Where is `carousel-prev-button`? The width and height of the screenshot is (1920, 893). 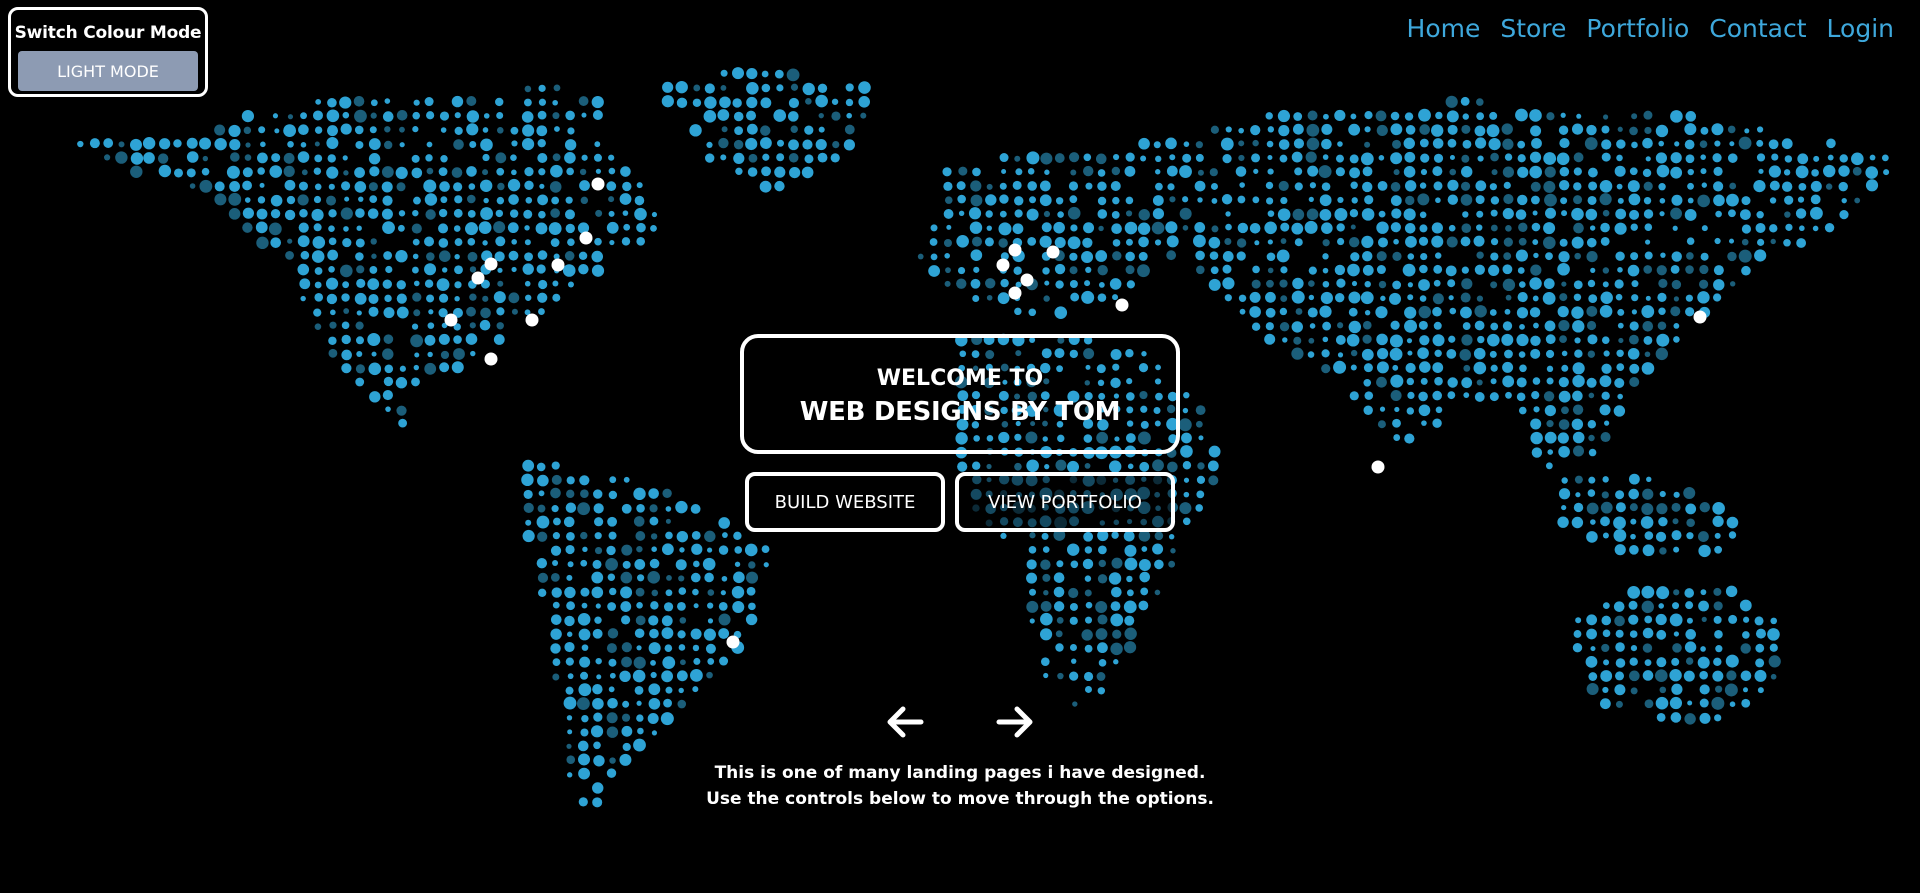 carousel-prev-button is located at coordinates (905, 722).